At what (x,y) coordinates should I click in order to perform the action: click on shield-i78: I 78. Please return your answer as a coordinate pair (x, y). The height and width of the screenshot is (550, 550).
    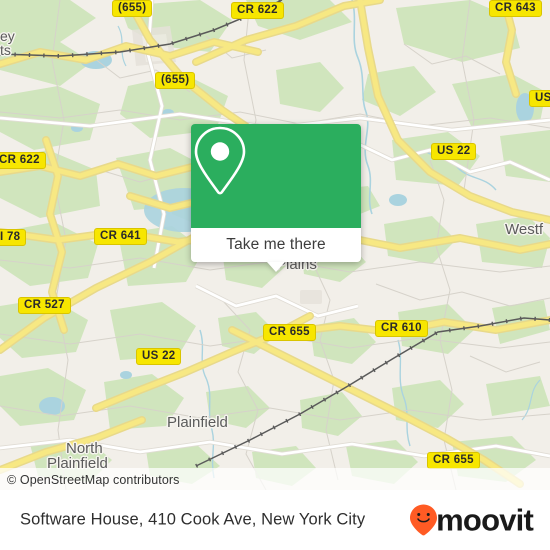
    Looking at the image, I should click on (13, 237).